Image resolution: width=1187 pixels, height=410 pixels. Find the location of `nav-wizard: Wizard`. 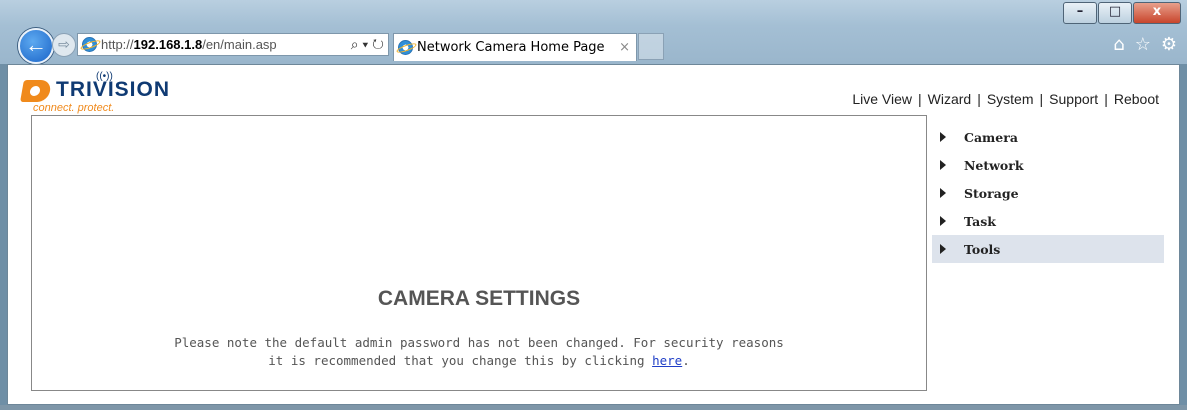

nav-wizard: Wizard is located at coordinates (950, 99).